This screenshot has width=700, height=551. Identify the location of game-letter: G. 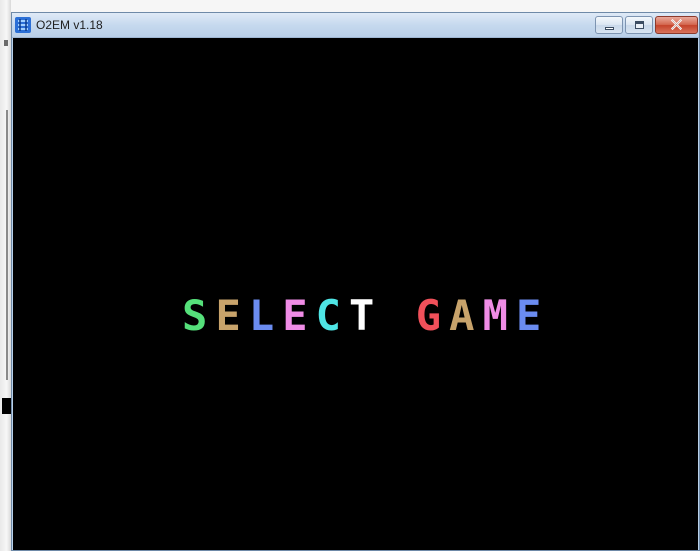
(428, 315).